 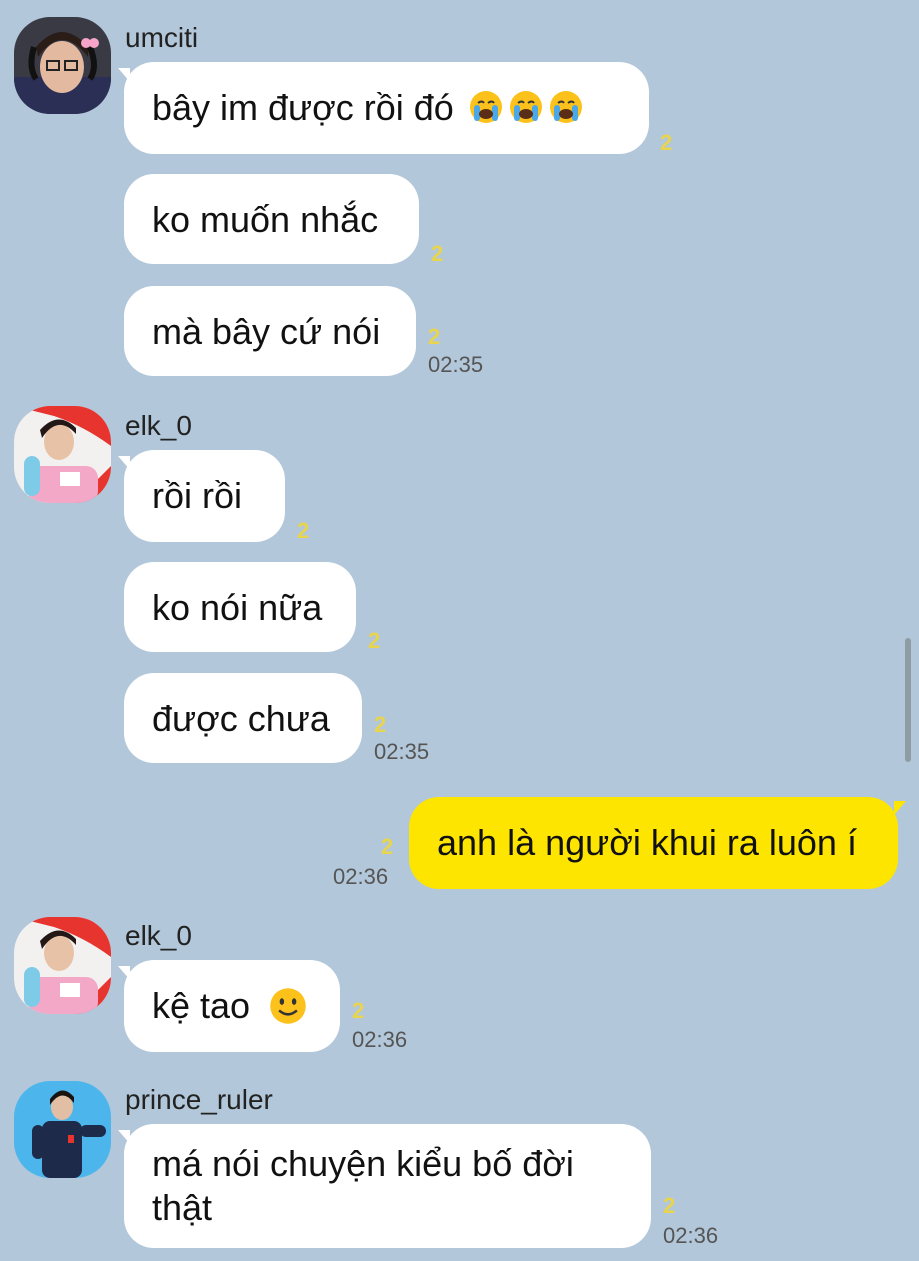 What do you see at coordinates (182, 1207) in the screenshot?
I see `message-text-line-2: thật` at bounding box center [182, 1207].